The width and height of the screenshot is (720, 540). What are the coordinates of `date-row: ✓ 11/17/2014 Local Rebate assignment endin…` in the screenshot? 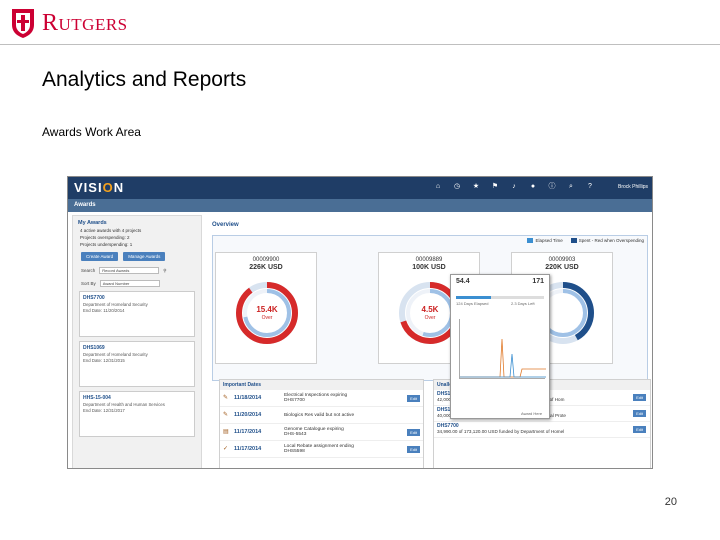 It's located at (321, 449).